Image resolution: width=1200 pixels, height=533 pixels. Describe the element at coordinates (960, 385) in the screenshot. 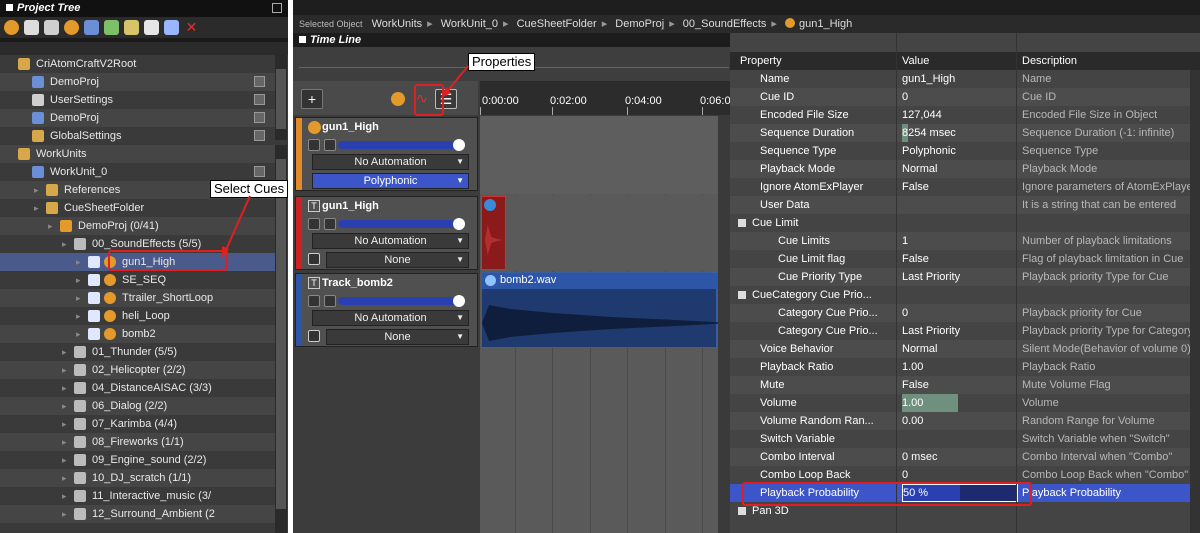

I see `property-row: Mute False Mute Volume Flag` at that location.